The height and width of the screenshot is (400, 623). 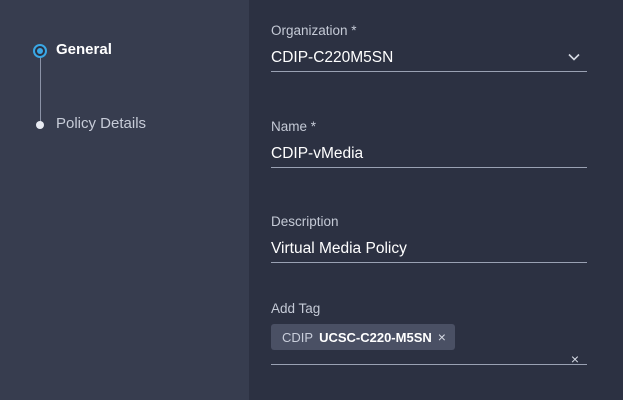 I want to click on tag-chip-key: CDIP, so click(x=298, y=337).